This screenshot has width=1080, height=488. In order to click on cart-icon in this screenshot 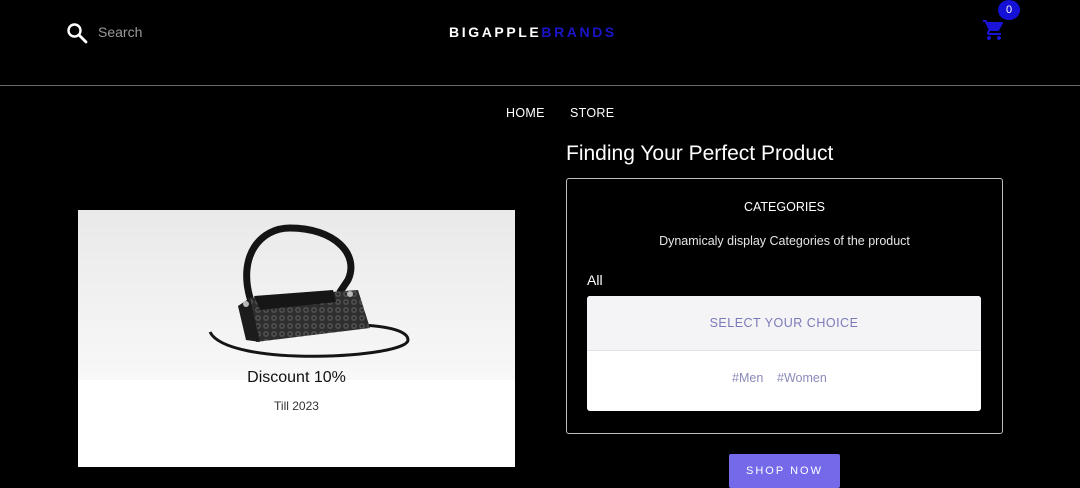, I will do `click(994, 30)`.